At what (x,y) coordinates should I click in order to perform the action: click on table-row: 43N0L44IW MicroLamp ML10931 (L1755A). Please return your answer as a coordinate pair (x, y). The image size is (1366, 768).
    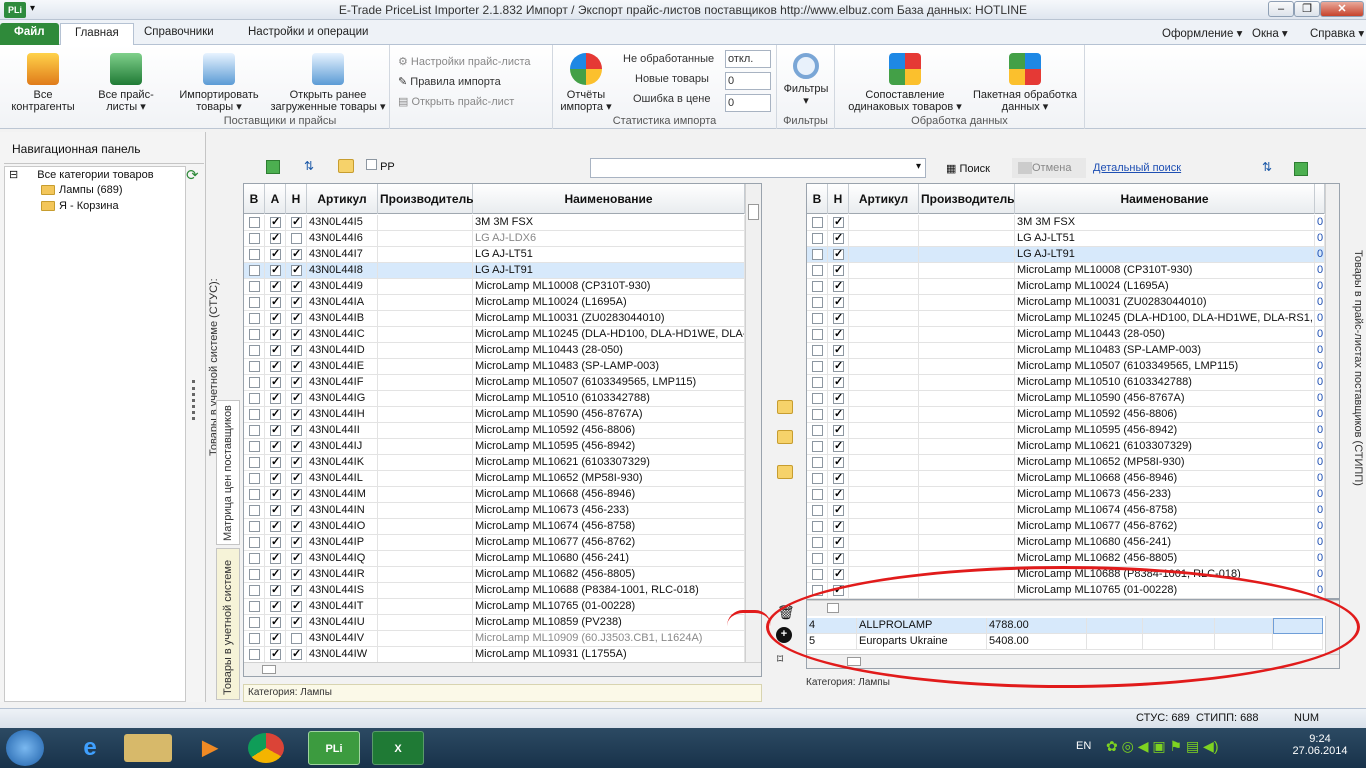
    Looking at the image, I should click on (494, 655).